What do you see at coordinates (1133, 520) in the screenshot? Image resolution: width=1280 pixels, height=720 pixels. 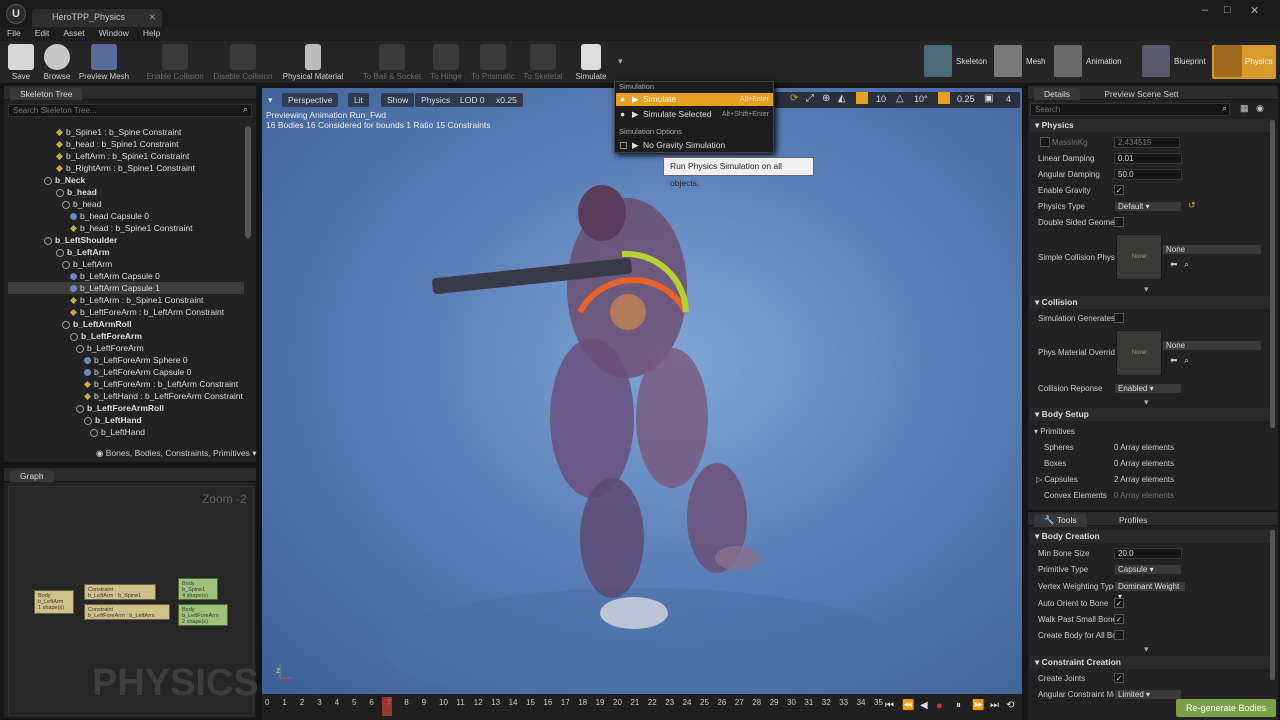 I see `profiles-tab: Profiles` at bounding box center [1133, 520].